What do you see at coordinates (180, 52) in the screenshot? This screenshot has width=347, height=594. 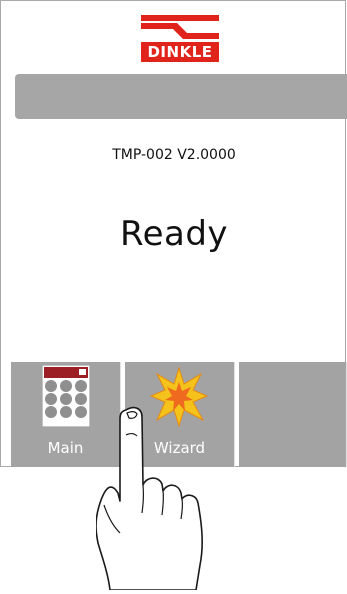 I see `logo-wordmark: DINKLE` at bounding box center [180, 52].